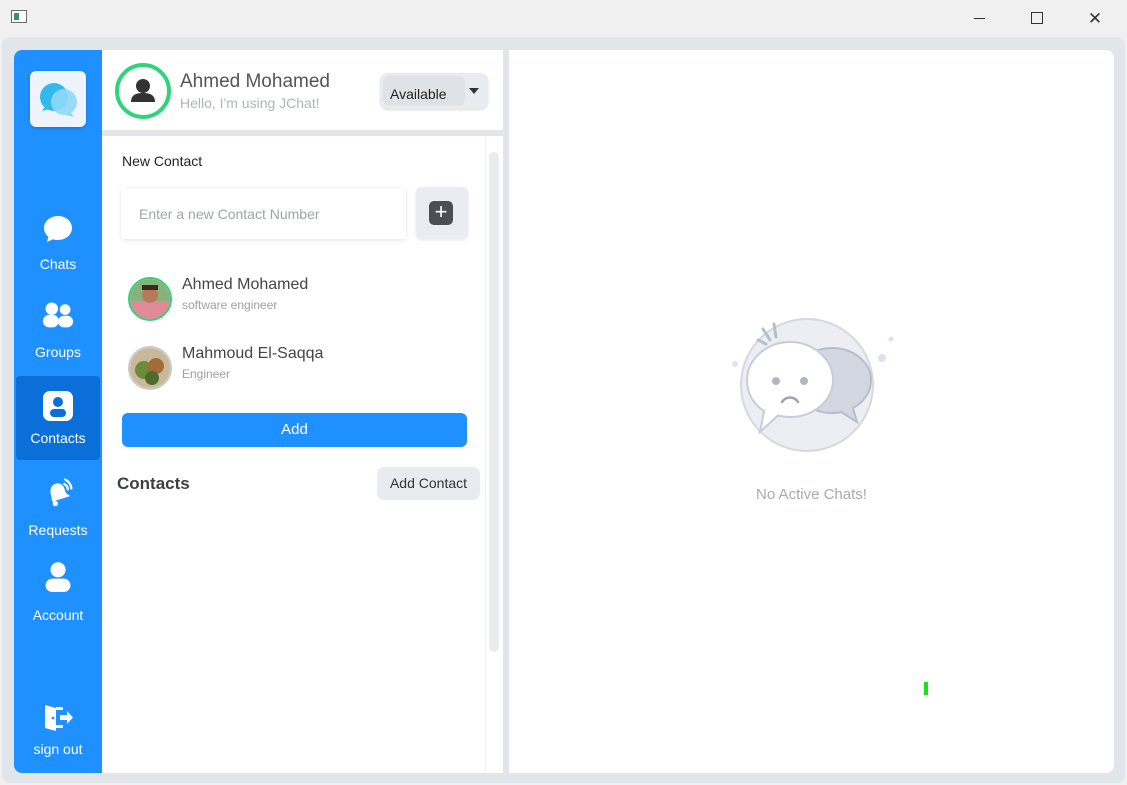 This screenshot has height=785, width=1127. What do you see at coordinates (58, 406) in the screenshot?
I see `contact-card-icon` at bounding box center [58, 406].